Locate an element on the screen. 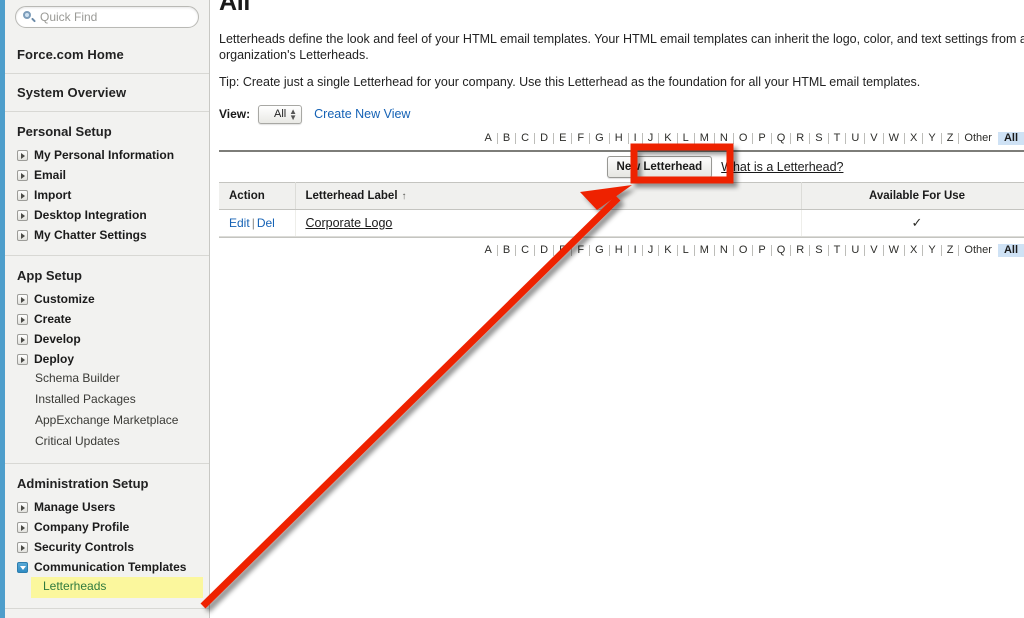 The height and width of the screenshot is (618, 1024). sidebar-item-create: Create is located at coordinates (107, 319).